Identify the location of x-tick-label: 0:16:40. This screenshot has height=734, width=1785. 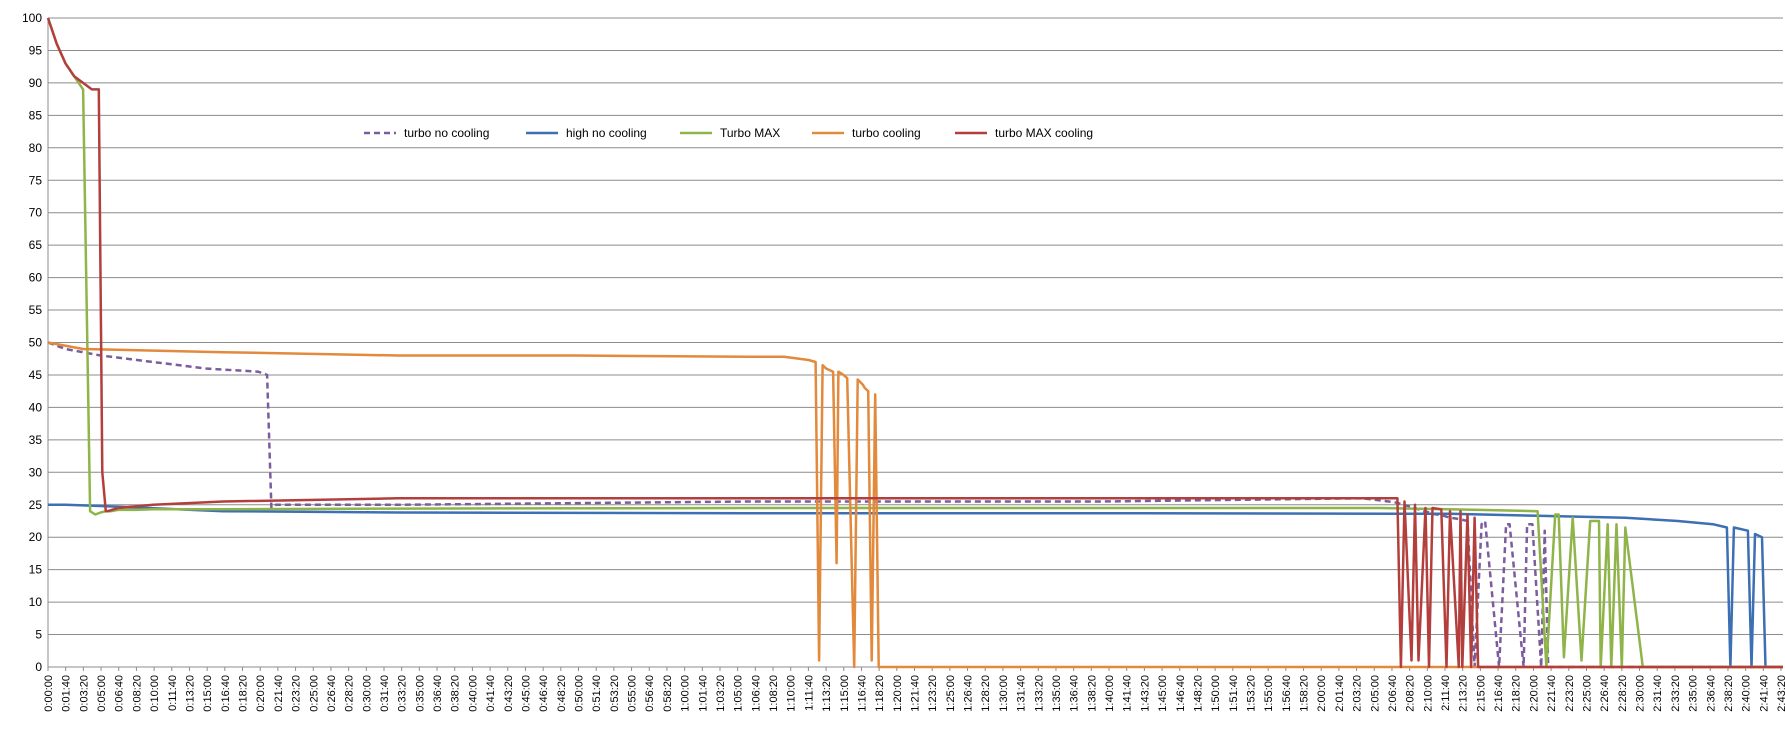
(226, 693).